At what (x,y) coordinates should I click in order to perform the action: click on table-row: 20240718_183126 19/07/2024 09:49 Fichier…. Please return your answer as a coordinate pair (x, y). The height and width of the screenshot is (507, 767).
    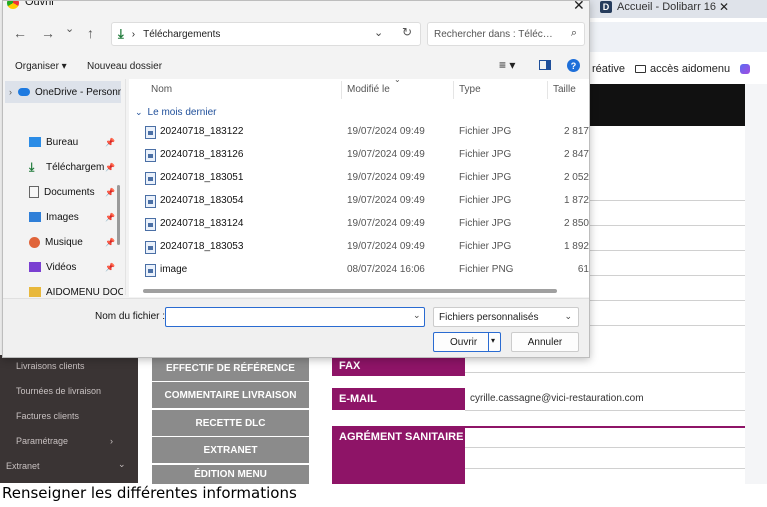
    Looking at the image, I should click on (359, 155).